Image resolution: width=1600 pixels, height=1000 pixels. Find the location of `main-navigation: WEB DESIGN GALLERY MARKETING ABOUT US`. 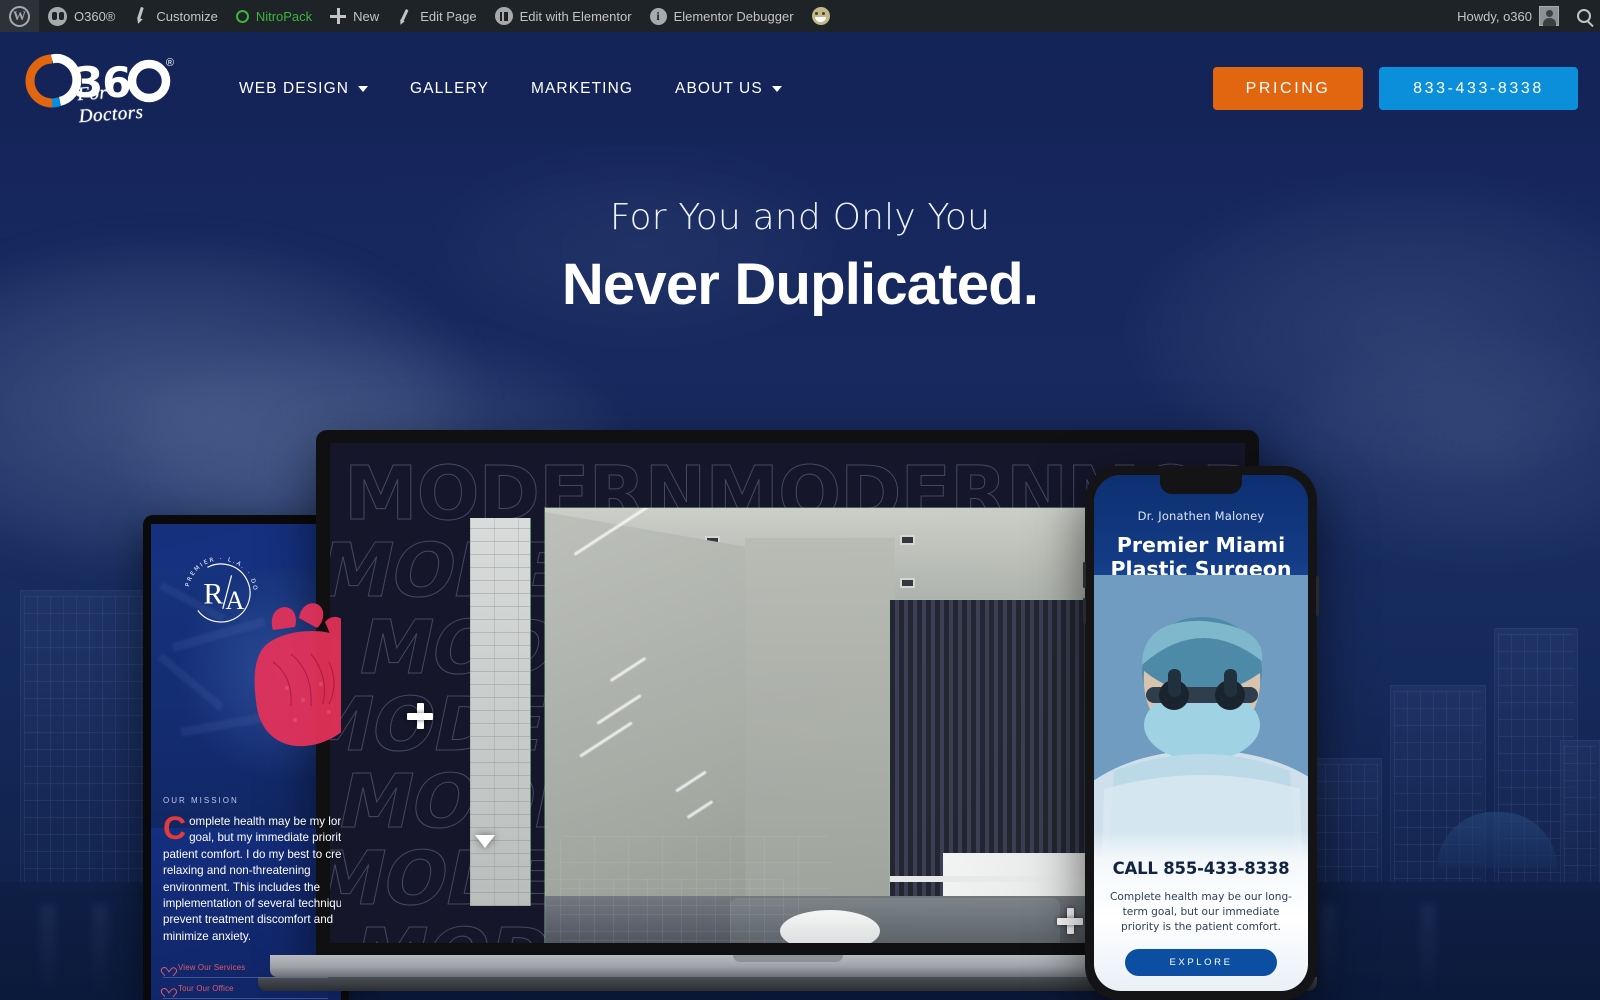

main-navigation: WEB DESIGN GALLERY MARKETING ABOUT US is located at coordinates (510, 89).